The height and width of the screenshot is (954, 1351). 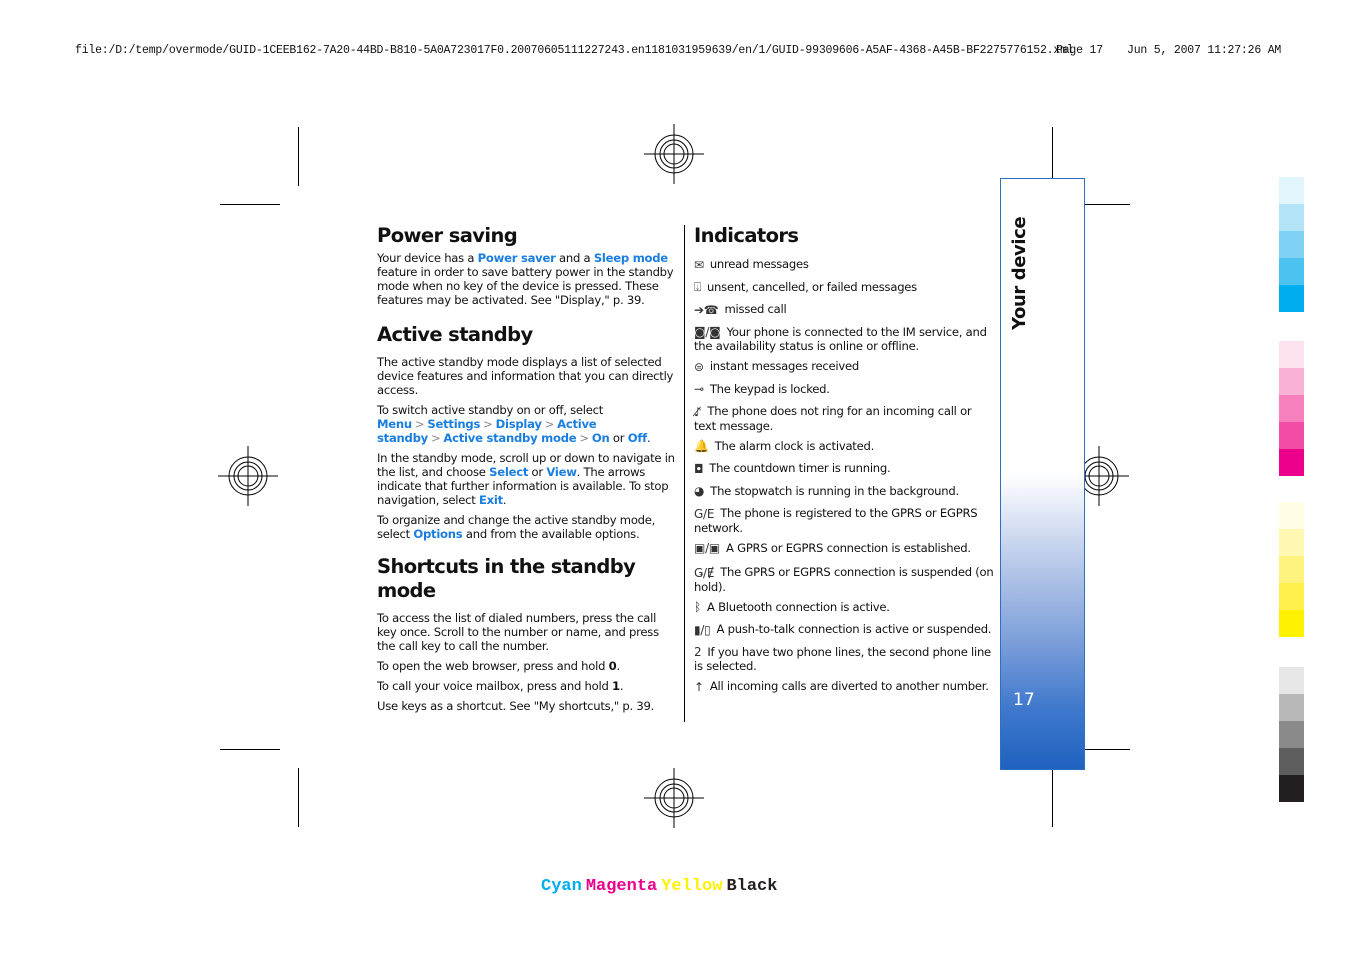 What do you see at coordinates (1024, 700) in the screenshot?
I see `page-number: 17` at bounding box center [1024, 700].